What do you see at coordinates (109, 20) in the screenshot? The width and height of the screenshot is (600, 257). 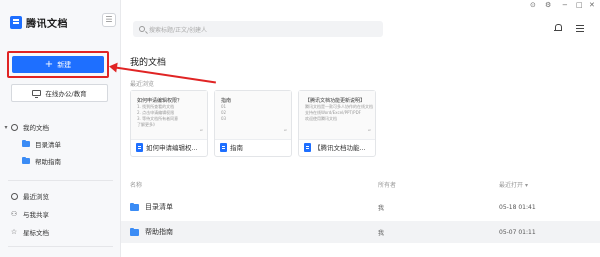 I see `collapse-sidebar-button: ☰` at bounding box center [109, 20].